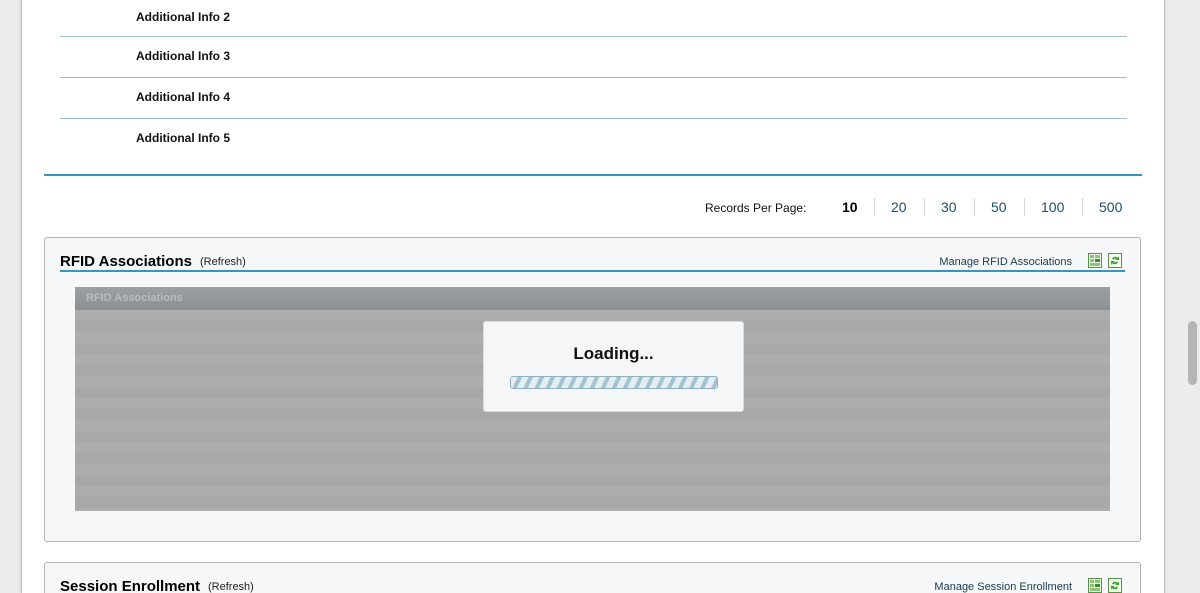  What do you see at coordinates (593, 175) in the screenshot?
I see `section-divider` at bounding box center [593, 175].